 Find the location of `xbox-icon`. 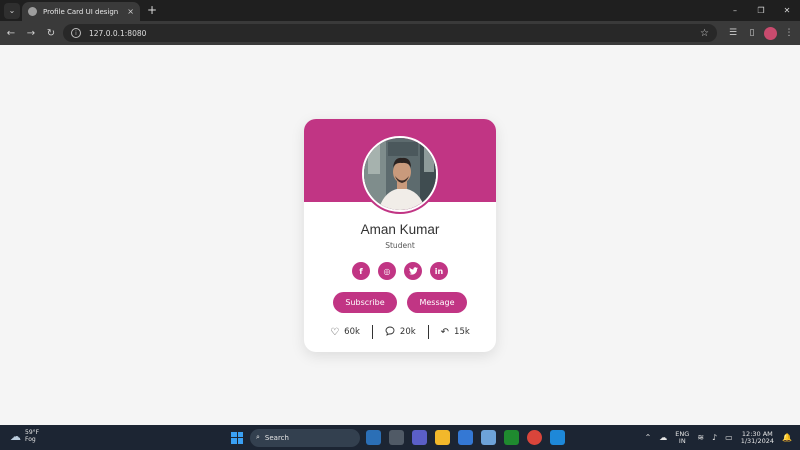

xbox-icon is located at coordinates (511, 437).